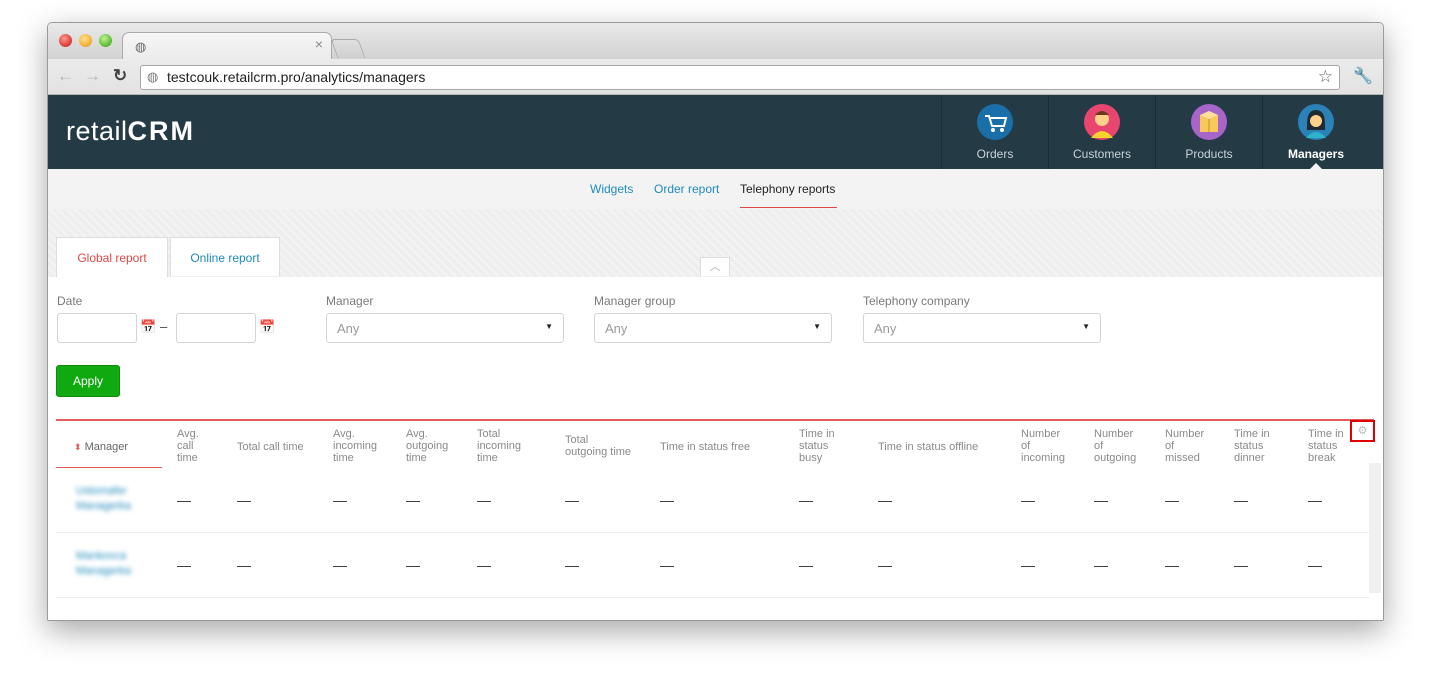  What do you see at coordinates (161, 131) in the screenshot?
I see `logo-brand: CRM` at bounding box center [161, 131].